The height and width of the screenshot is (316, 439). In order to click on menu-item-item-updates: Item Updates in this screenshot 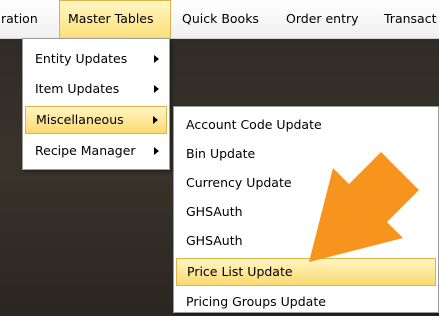, I will do `click(96, 89)`.